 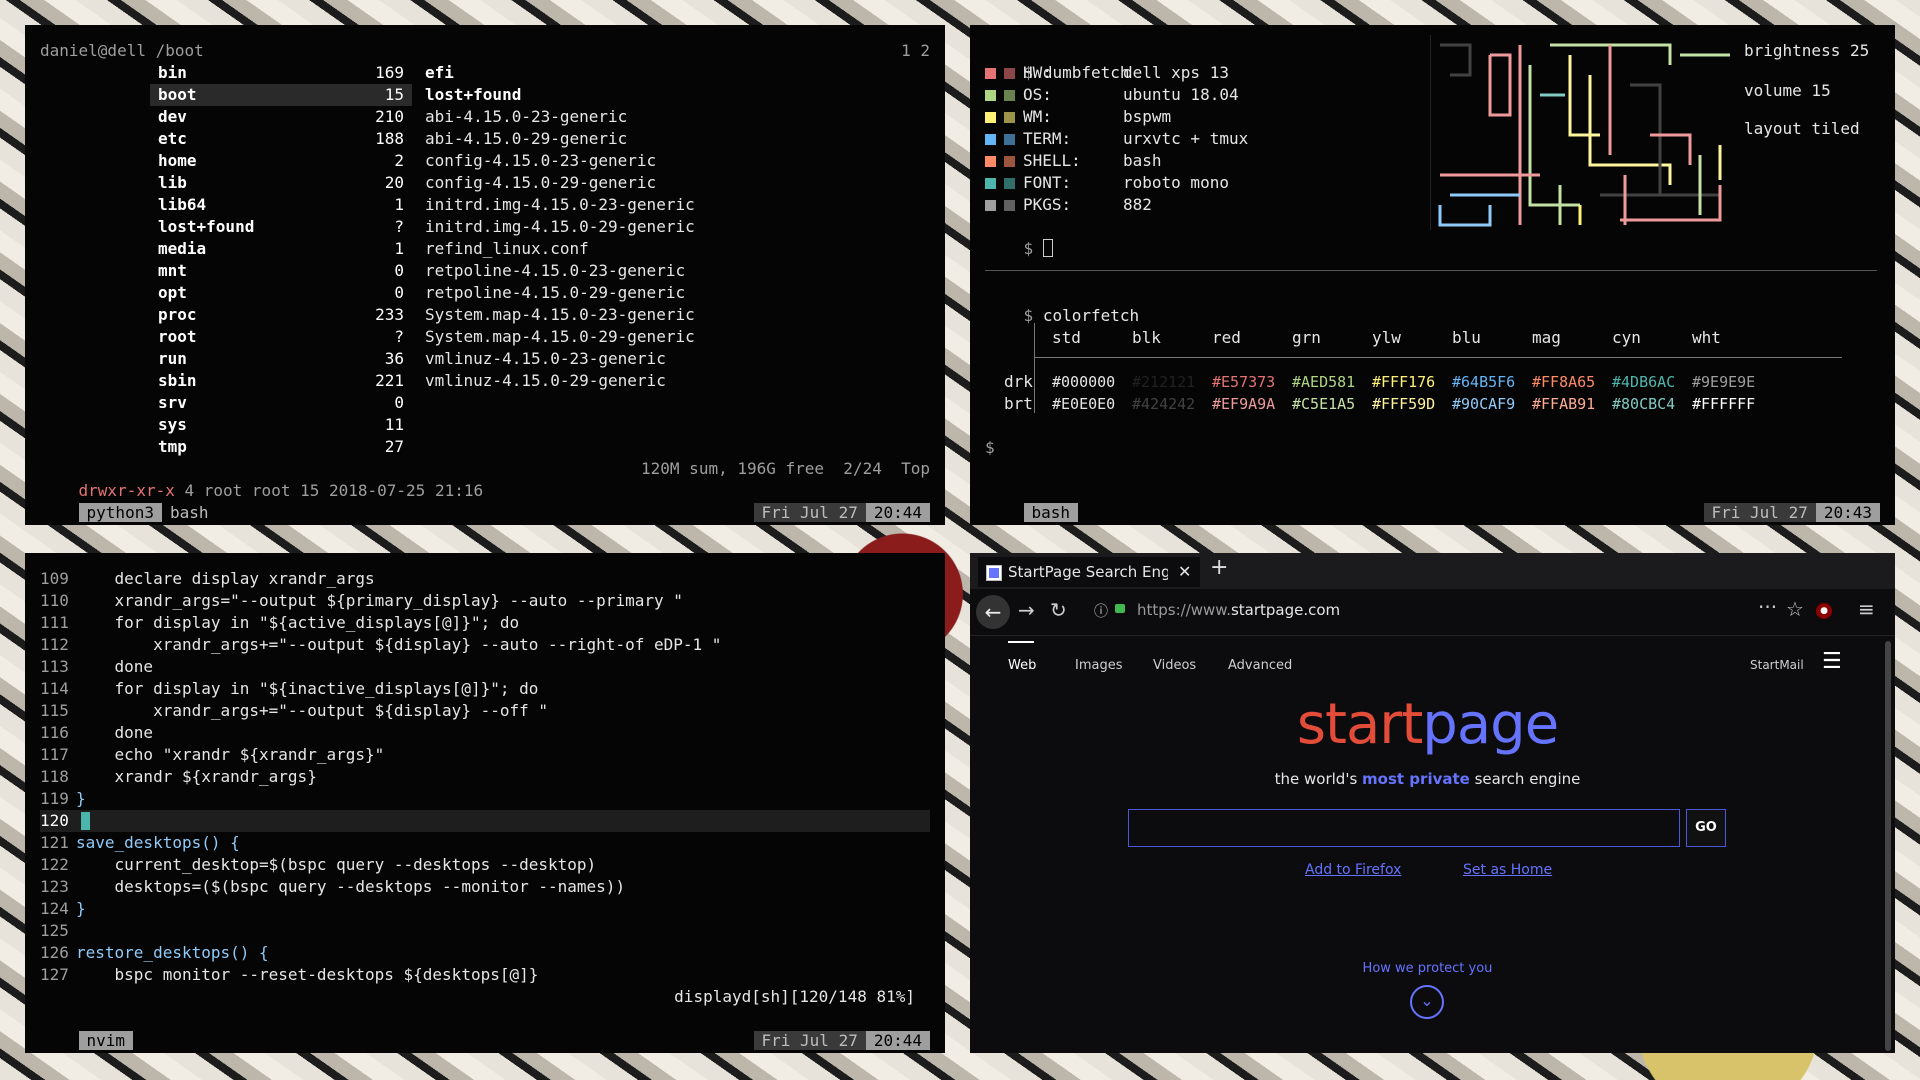 What do you see at coordinates (540, 161) in the screenshot?
I see `ranger-file-item: config-4.15.0-23-generic` at bounding box center [540, 161].